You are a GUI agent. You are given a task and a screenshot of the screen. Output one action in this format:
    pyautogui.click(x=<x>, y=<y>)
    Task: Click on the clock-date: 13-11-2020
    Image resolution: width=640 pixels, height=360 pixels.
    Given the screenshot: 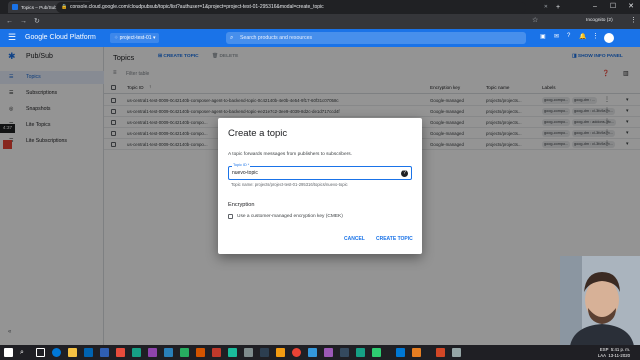 What is the action you would take?
    pyautogui.click(x=619, y=355)
    